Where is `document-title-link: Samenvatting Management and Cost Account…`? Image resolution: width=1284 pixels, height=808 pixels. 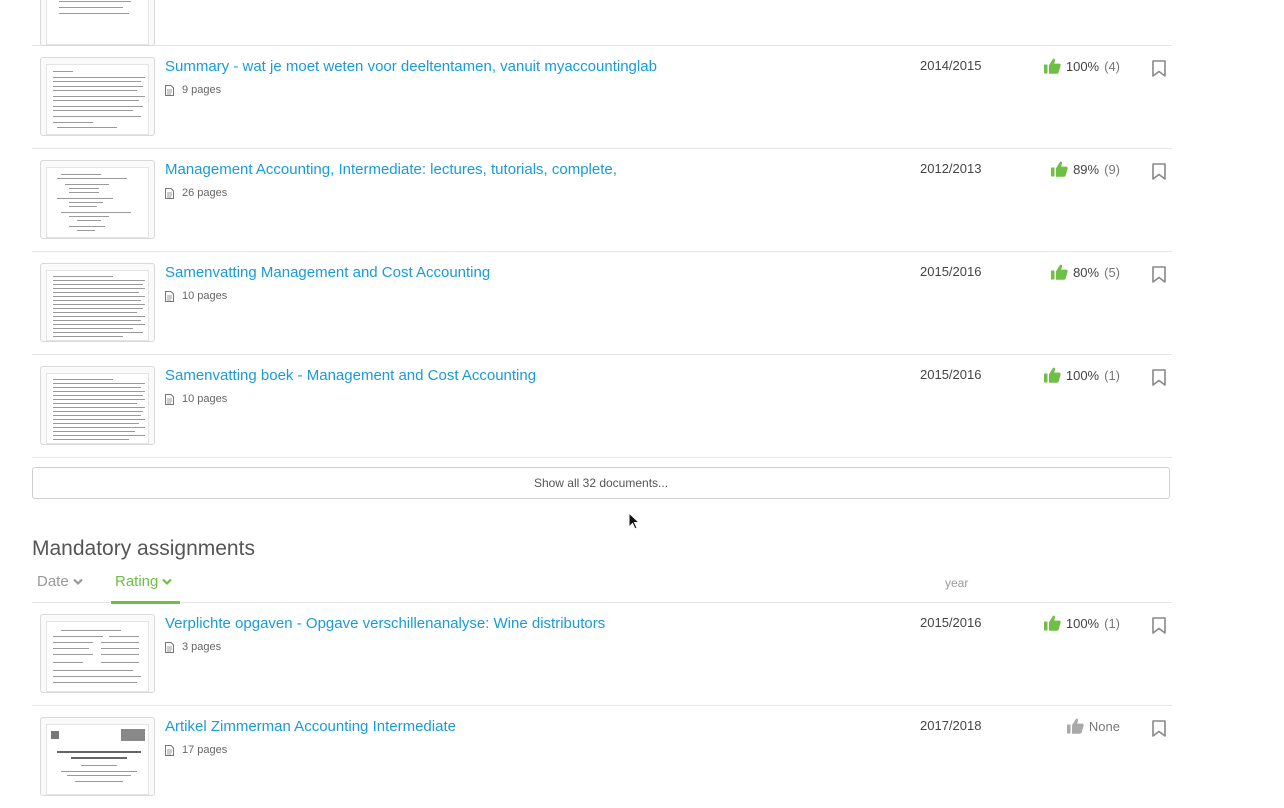
document-title-link: Samenvatting Management and Cost Account… is located at coordinates (327, 272).